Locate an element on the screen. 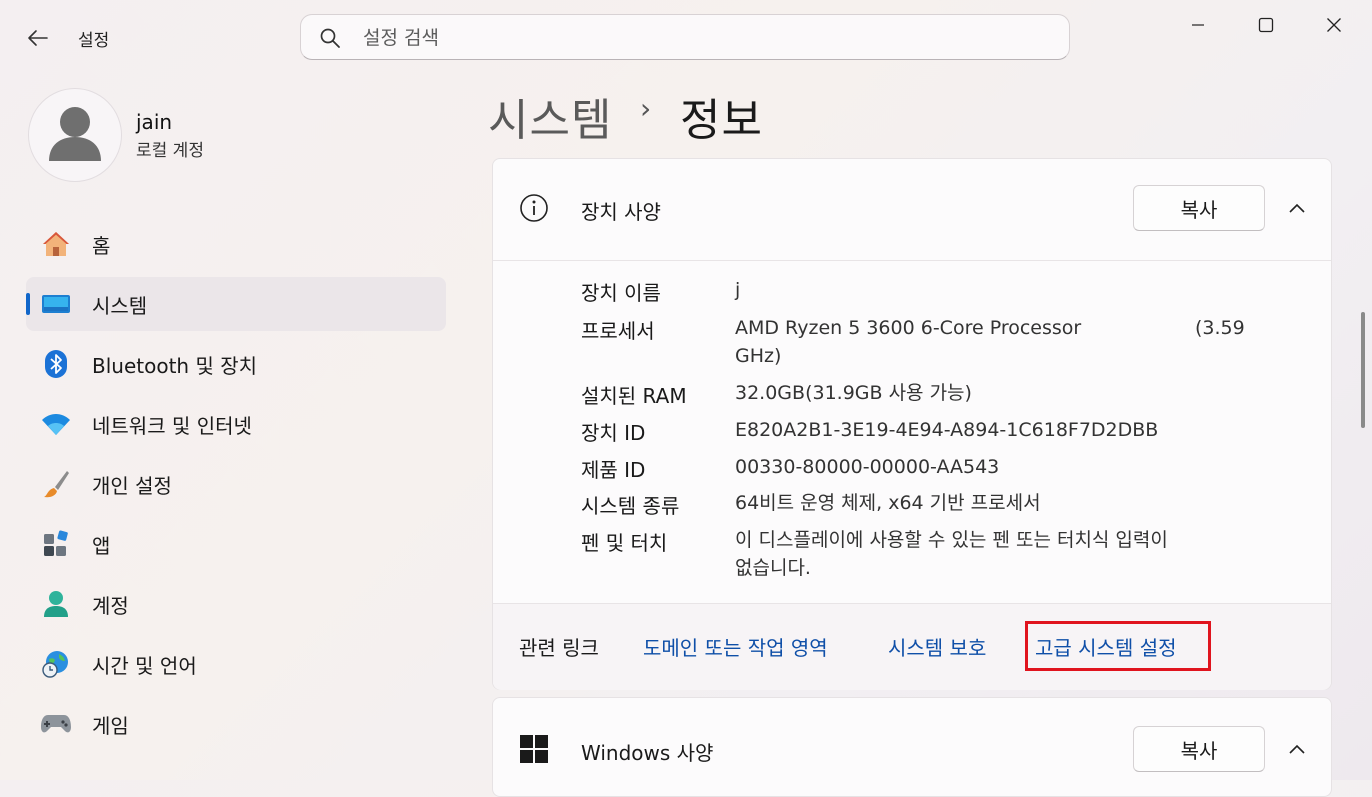 The image size is (1372, 797). minimize-button is located at coordinates (1198, 25).